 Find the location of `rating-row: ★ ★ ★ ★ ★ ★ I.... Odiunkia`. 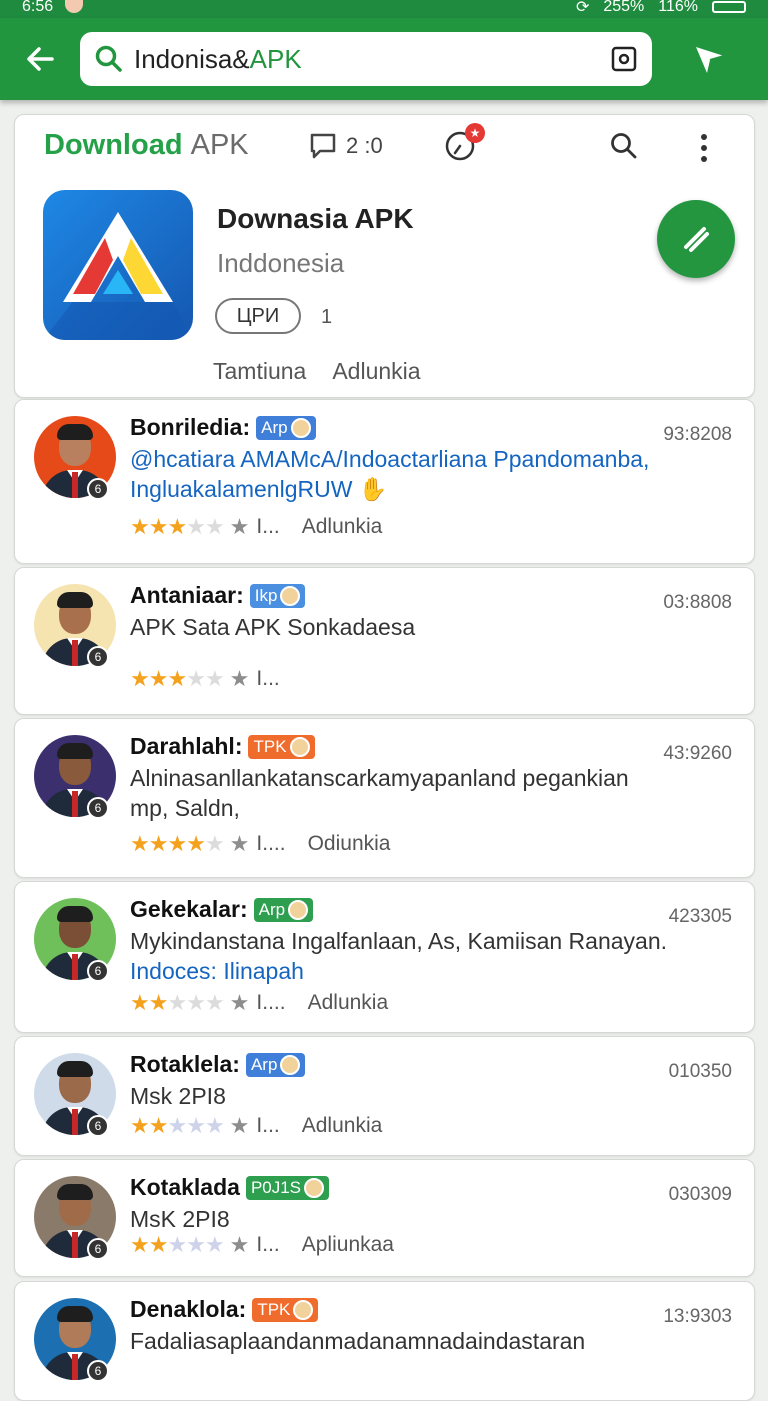

rating-row: ★ ★ ★ ★ ★ ★ I.... Odiunkia is located at coordinates (260, 844).